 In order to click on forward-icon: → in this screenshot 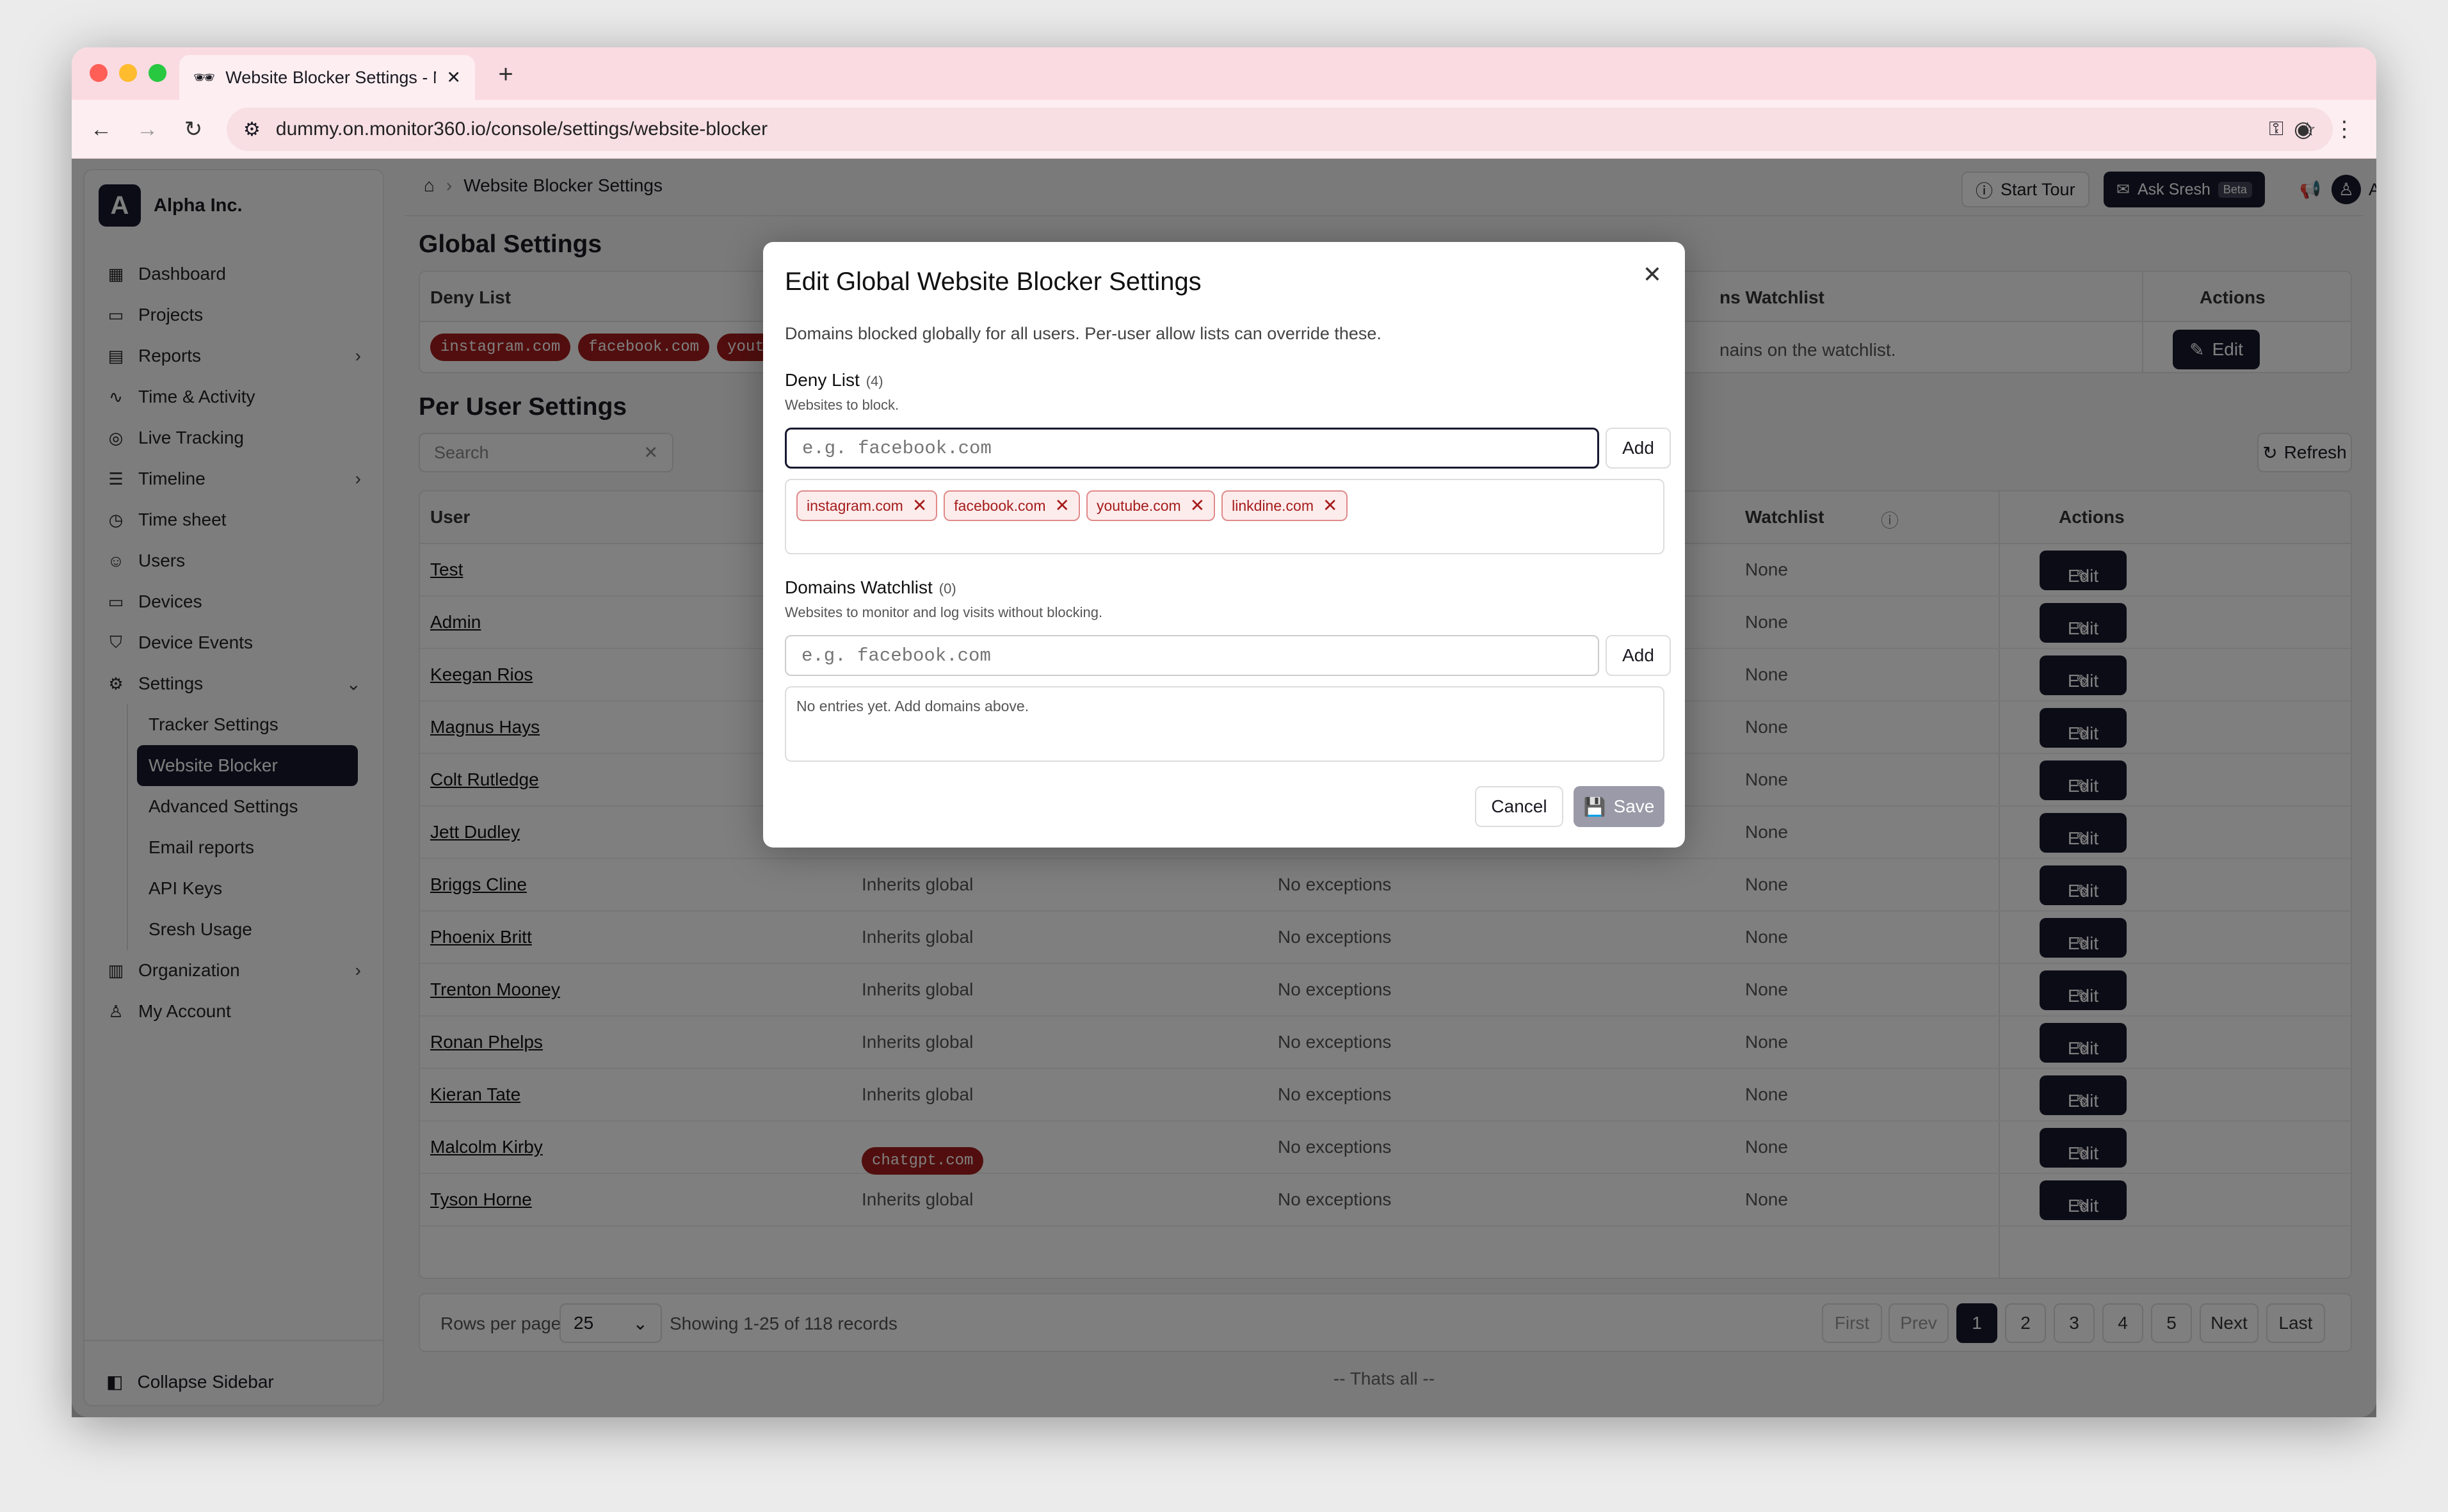, I will do `click(147, 129)`.